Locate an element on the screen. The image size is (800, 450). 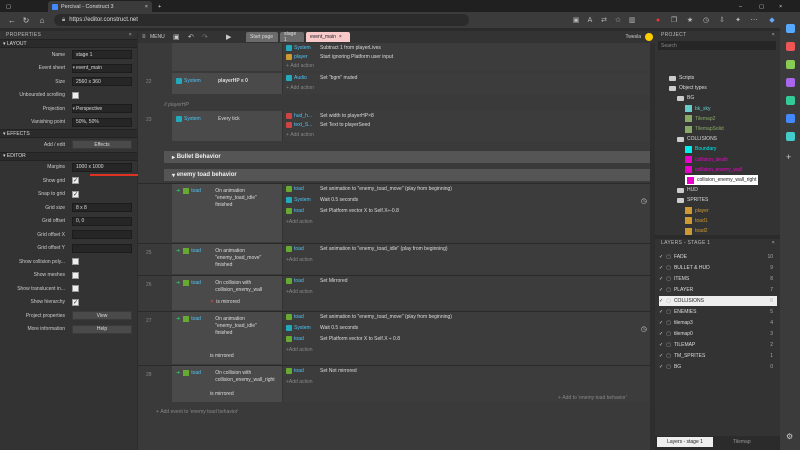
menu-icon: ≡ is located at coordinates (144, 37).